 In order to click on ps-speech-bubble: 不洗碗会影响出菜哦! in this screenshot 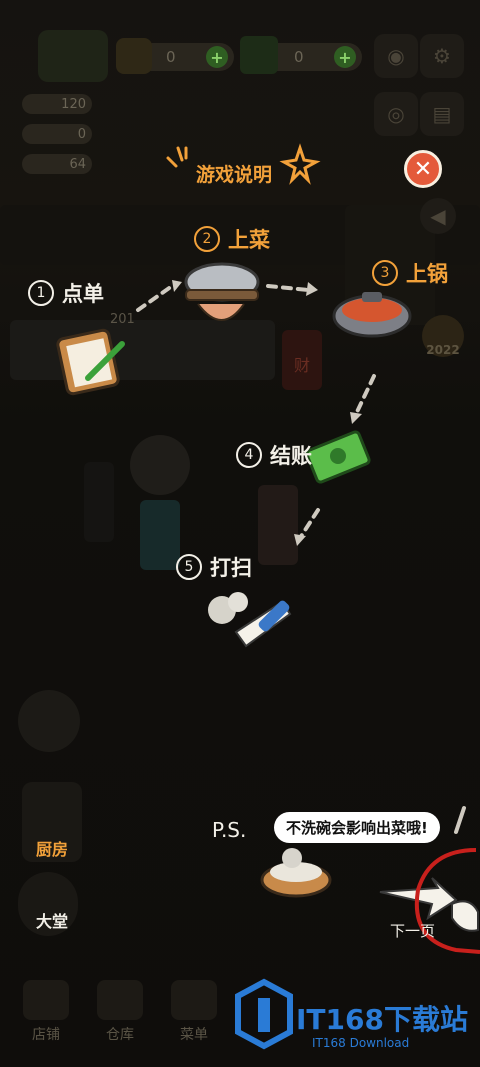, I will do `click(357, 827)`.